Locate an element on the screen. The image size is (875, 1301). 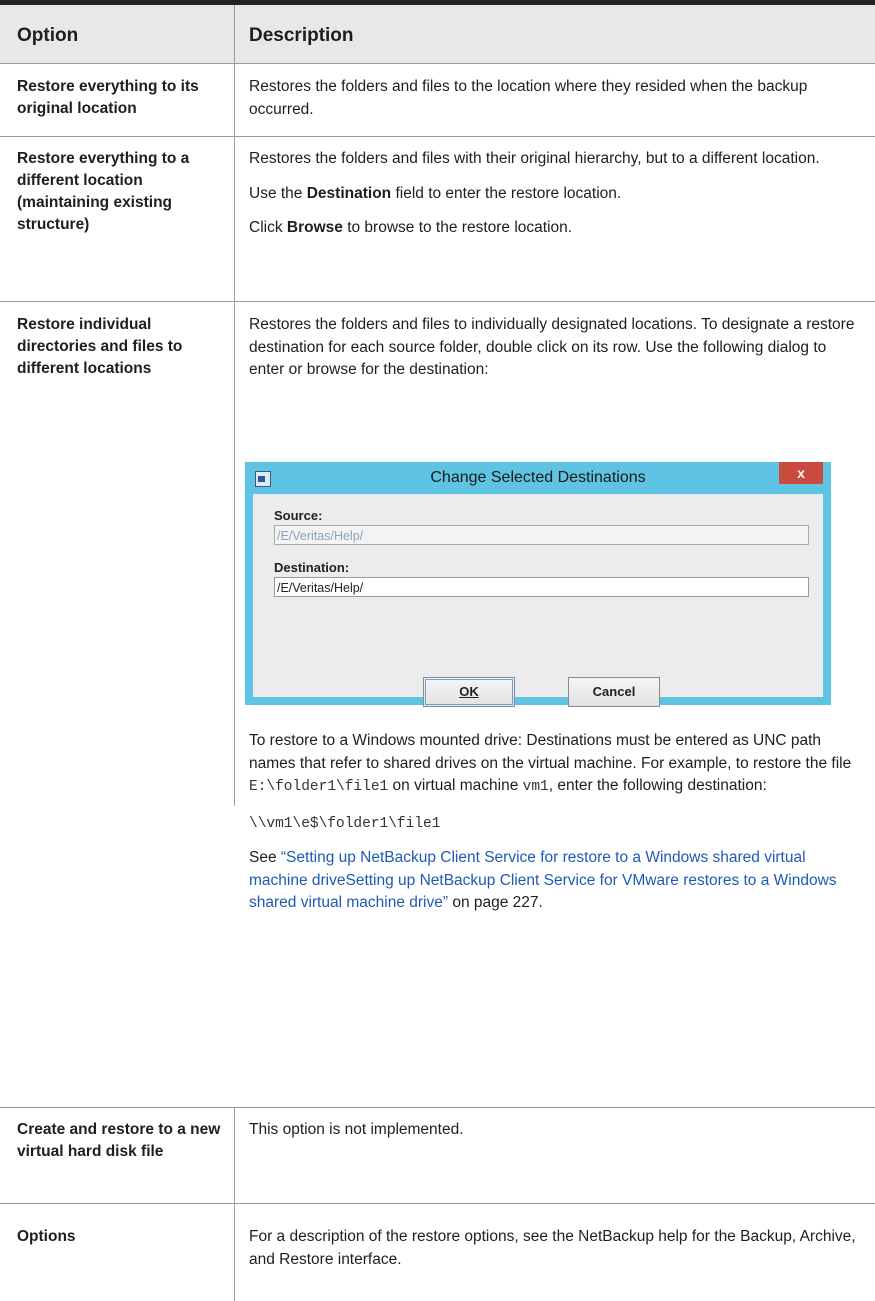
table-header-row: Option Description is located at coordinates (437, 34).